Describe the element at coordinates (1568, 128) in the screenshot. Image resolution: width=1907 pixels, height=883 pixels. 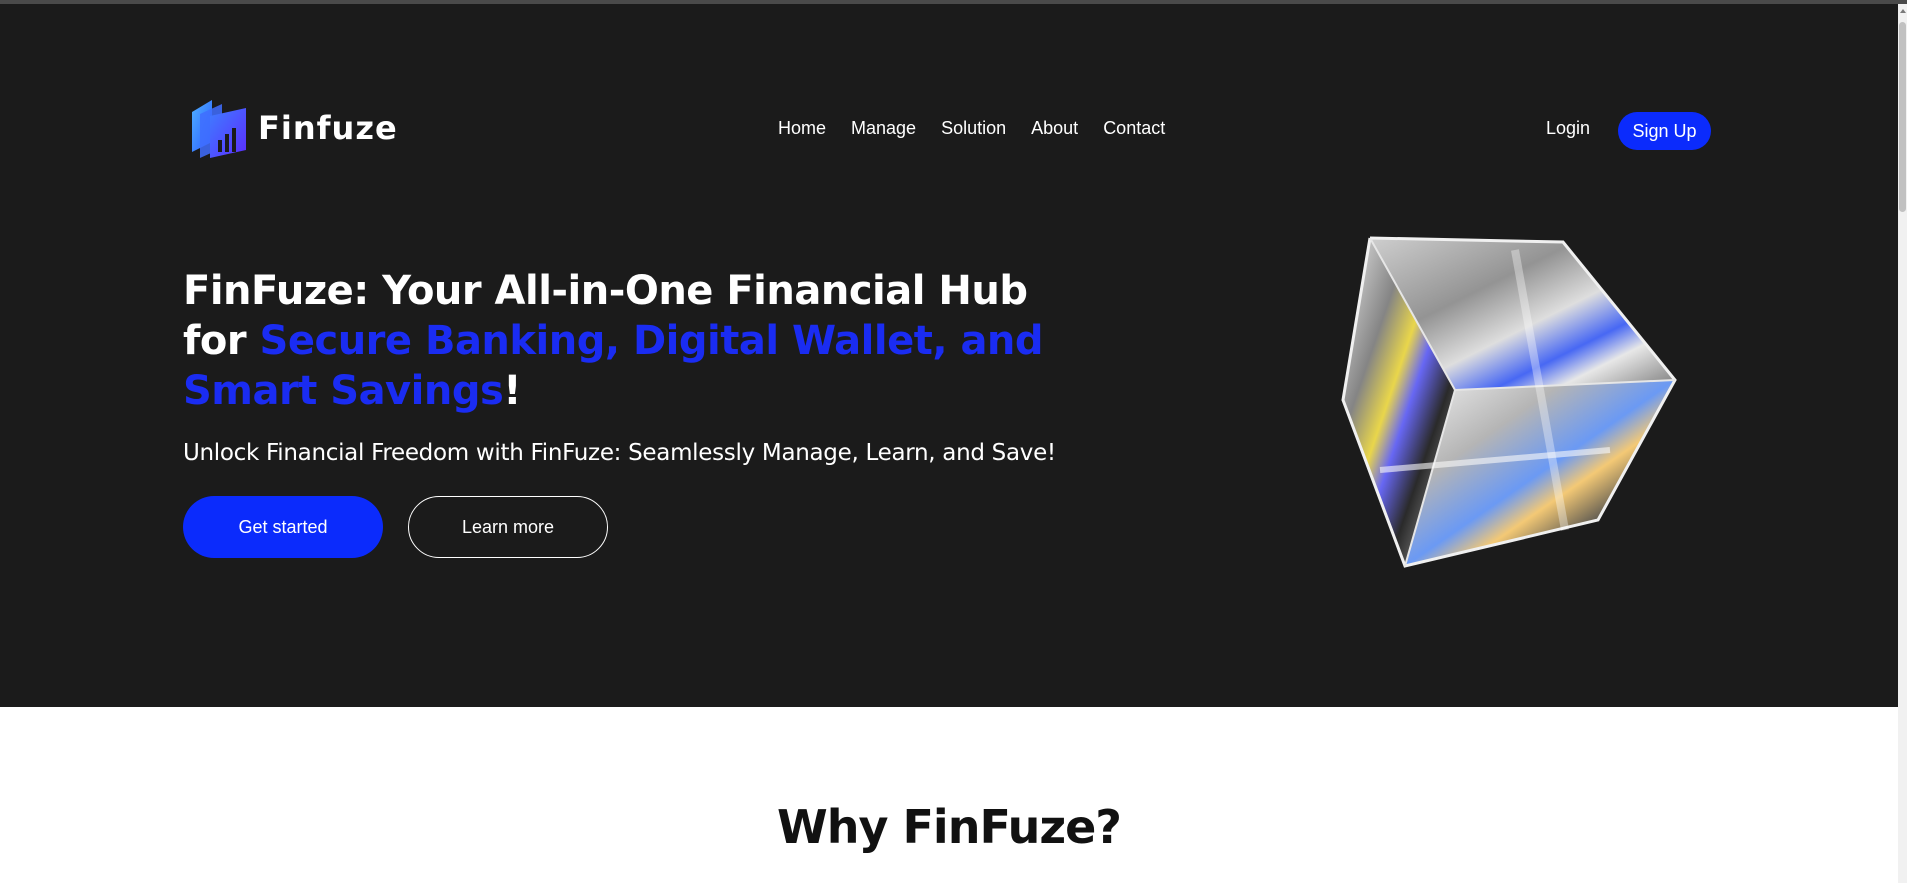
I see `login-link: Login` at that location.